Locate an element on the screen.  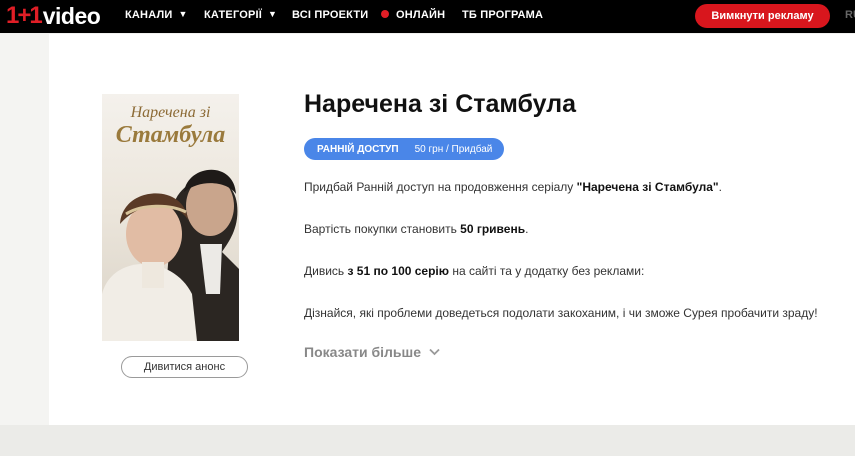
nav-categories: КАТЕГОРІЇ ▼ is located at coordinates (240, 16).